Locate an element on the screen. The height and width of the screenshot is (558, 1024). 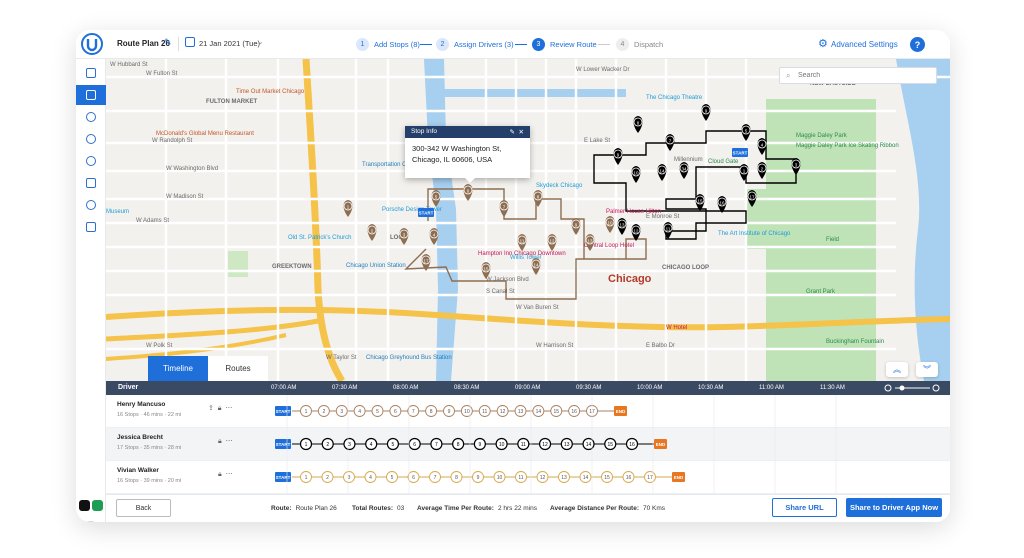
step-review-route: 3 Review Route is located at coordinates (564, 44).